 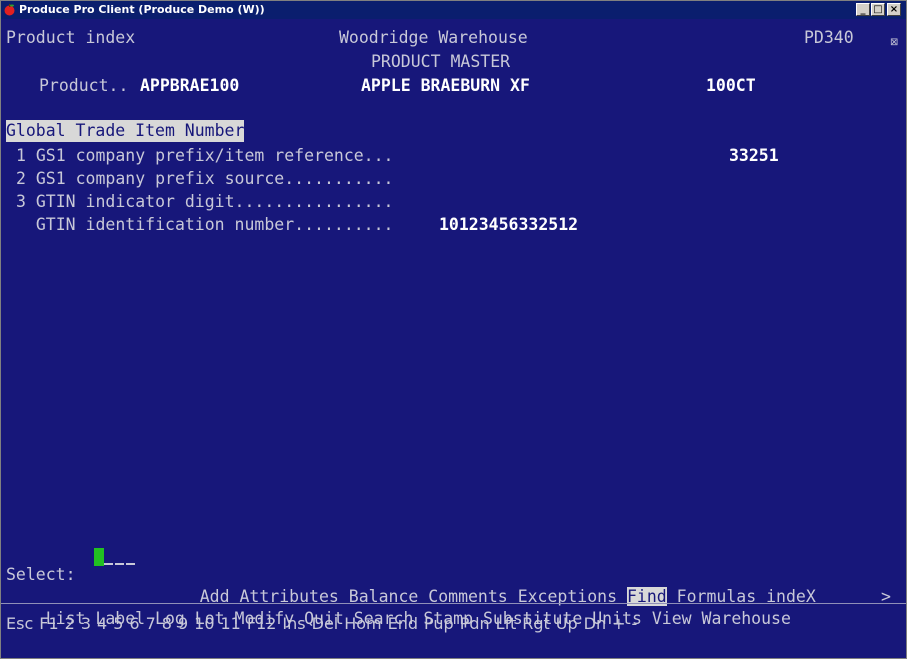 What do you see at coordinates (151, 623) in the screenshot?
I see `key-f7: 7` at bounding box center [151, 623].